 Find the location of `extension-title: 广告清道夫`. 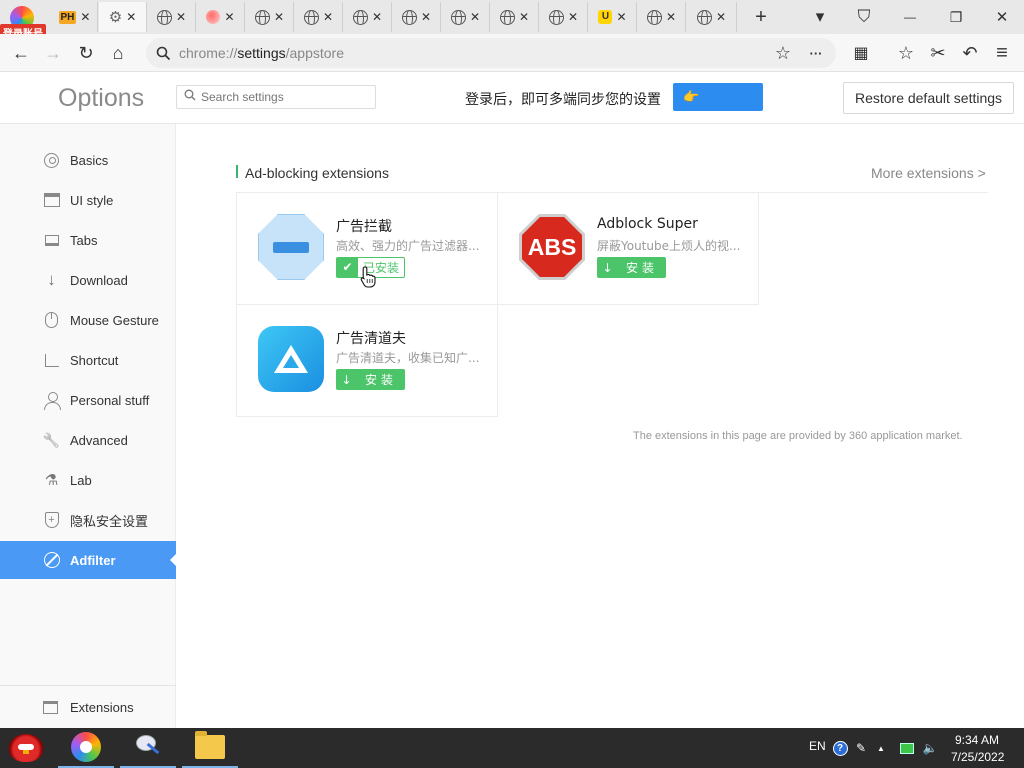

extension-title: 广告清道夫 is located at coordinates (371, 339).